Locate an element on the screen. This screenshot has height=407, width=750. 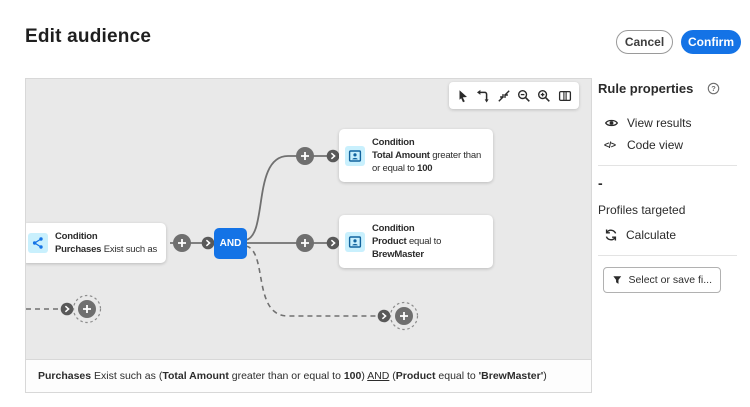
reset-layout-icon is located at coordinates (483, 95).